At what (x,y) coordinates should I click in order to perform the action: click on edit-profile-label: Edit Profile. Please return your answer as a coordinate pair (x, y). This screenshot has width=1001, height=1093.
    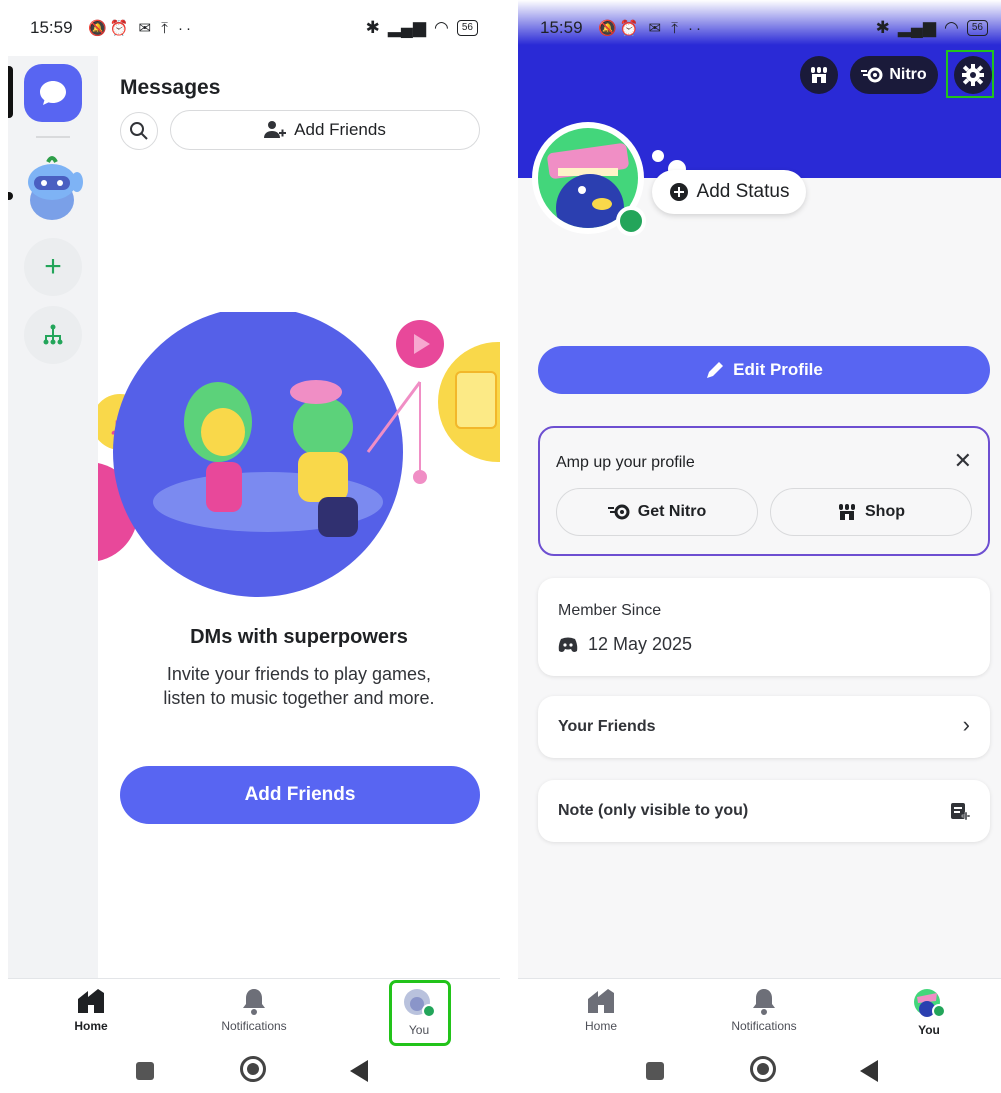
    Looking at the image, I should click on (778, 369).